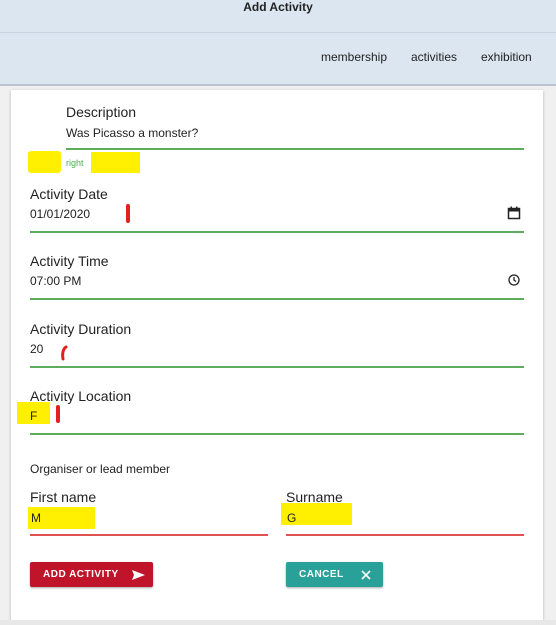  What do you see at coordinates (277, 299) in the screenshot?
I see `time-underline` at bounding box center [277, 299].